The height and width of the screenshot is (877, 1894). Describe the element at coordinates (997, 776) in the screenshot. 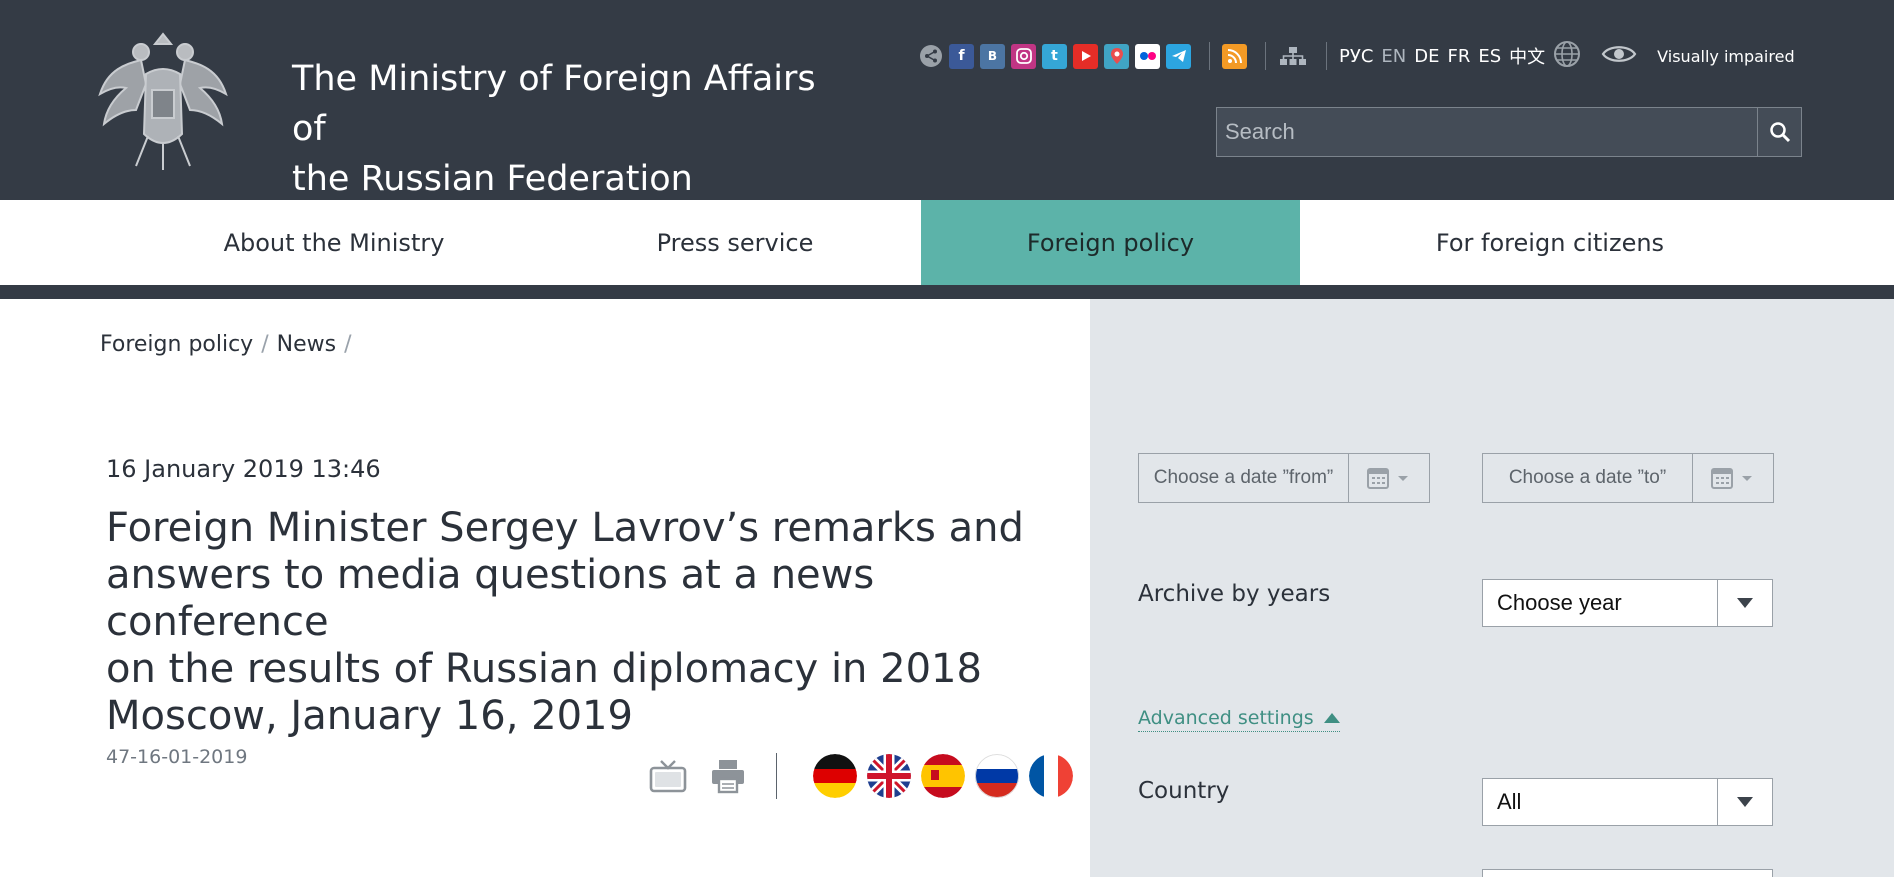

I see `russian-flag` at that location.